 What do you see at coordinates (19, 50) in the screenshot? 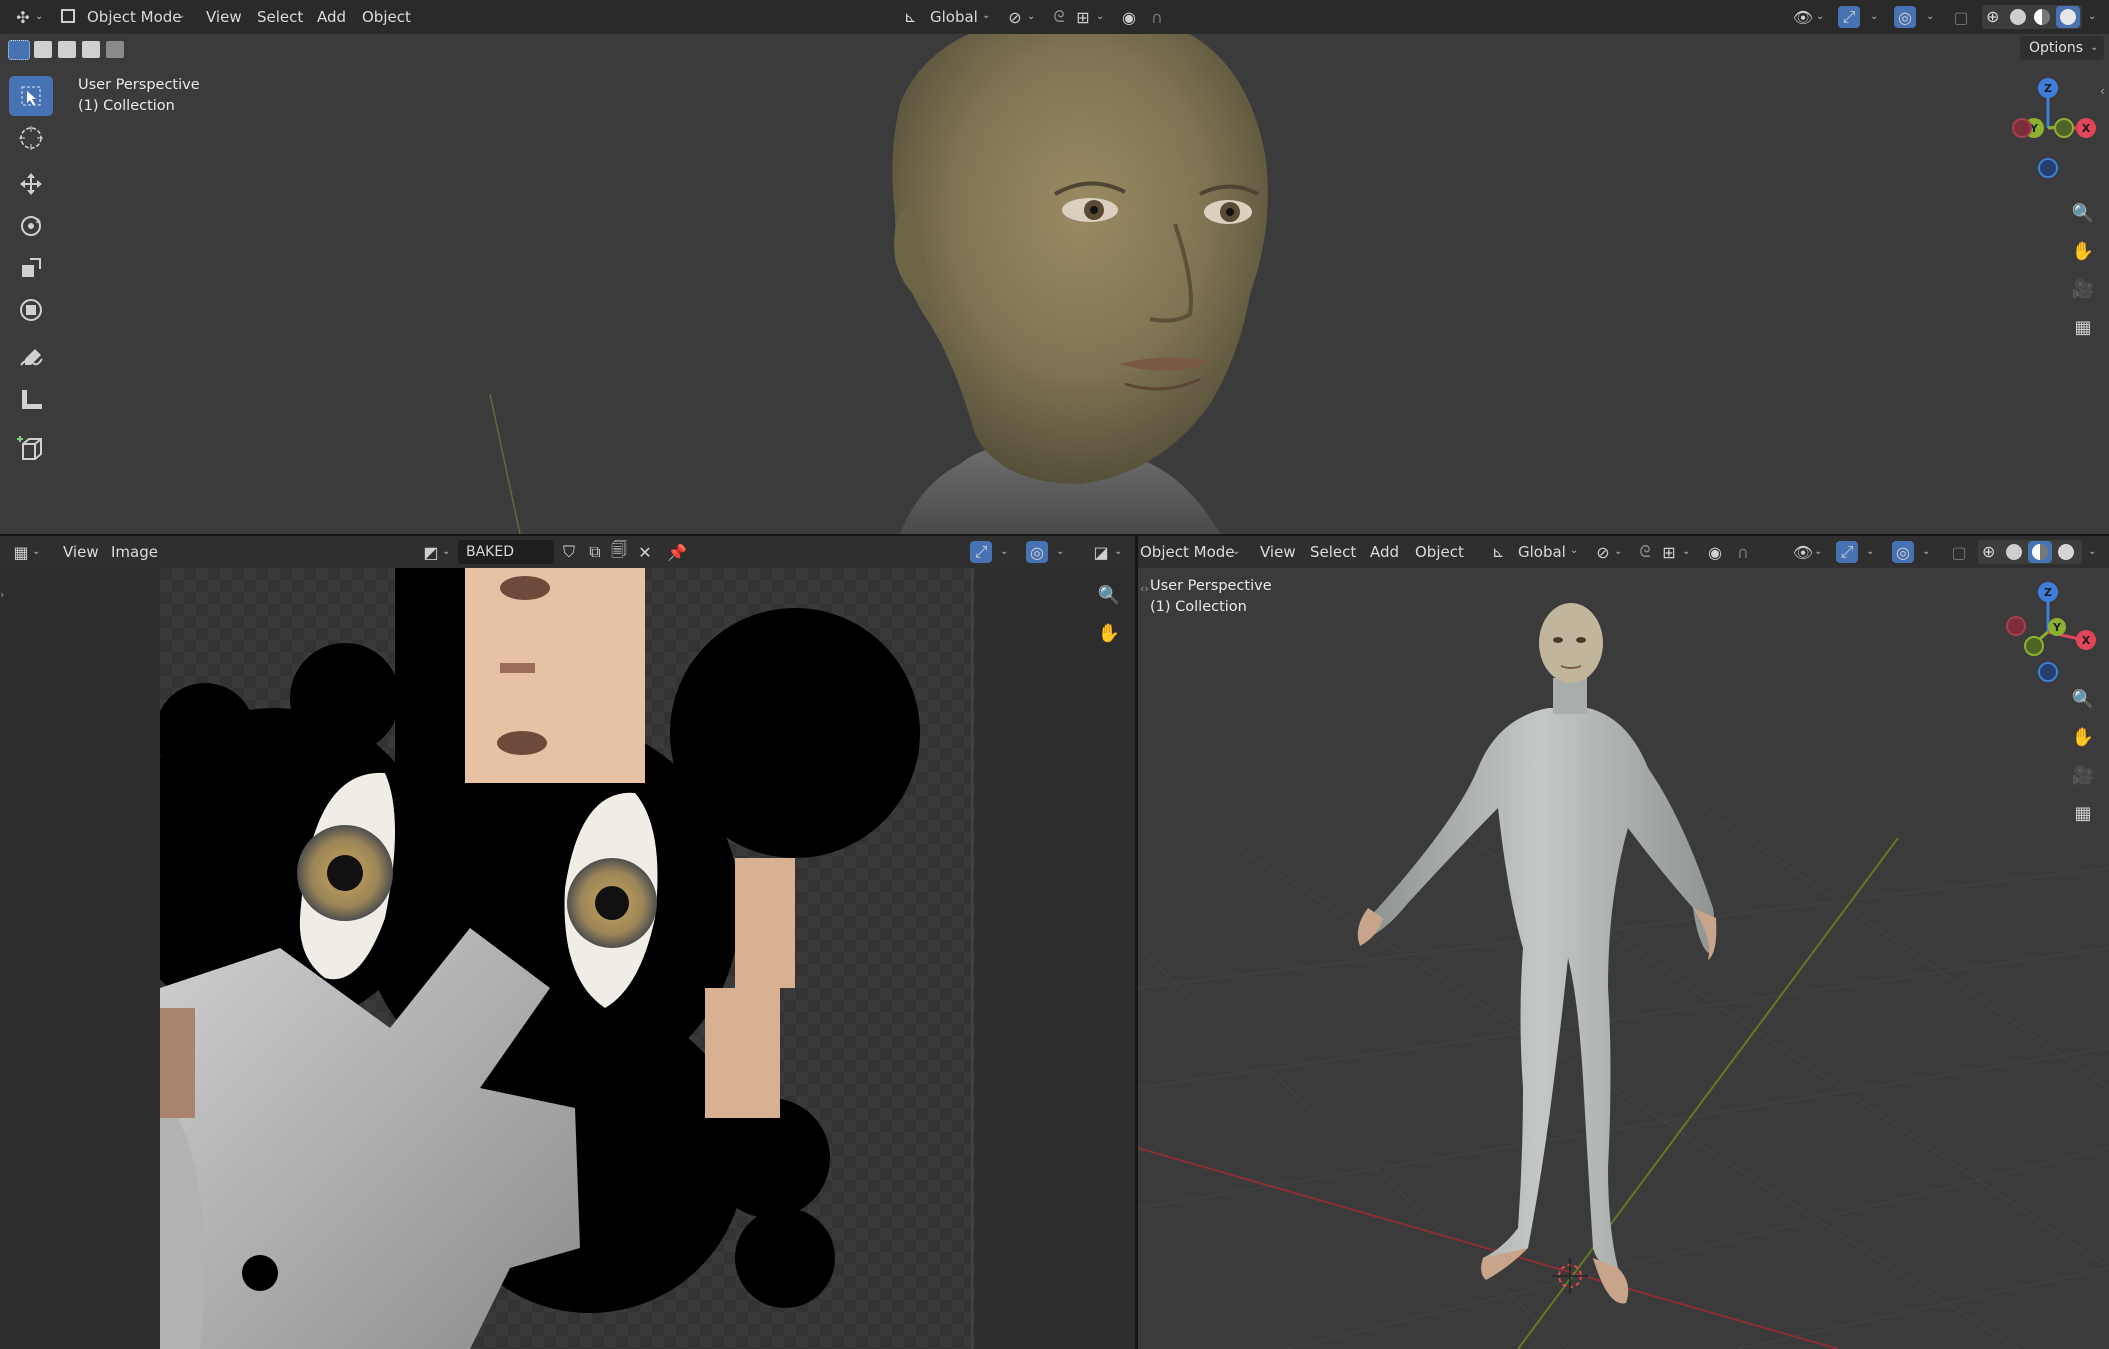
I see `select-new-icon` at bounding box center [19, 50].